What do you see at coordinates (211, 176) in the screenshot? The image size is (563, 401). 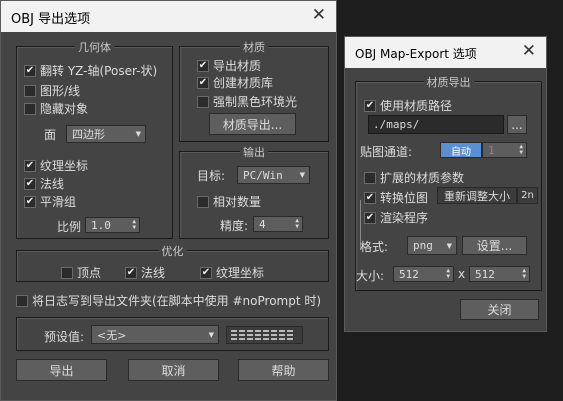 I see `target-label: 目标:` at bounding box center [211, 176].